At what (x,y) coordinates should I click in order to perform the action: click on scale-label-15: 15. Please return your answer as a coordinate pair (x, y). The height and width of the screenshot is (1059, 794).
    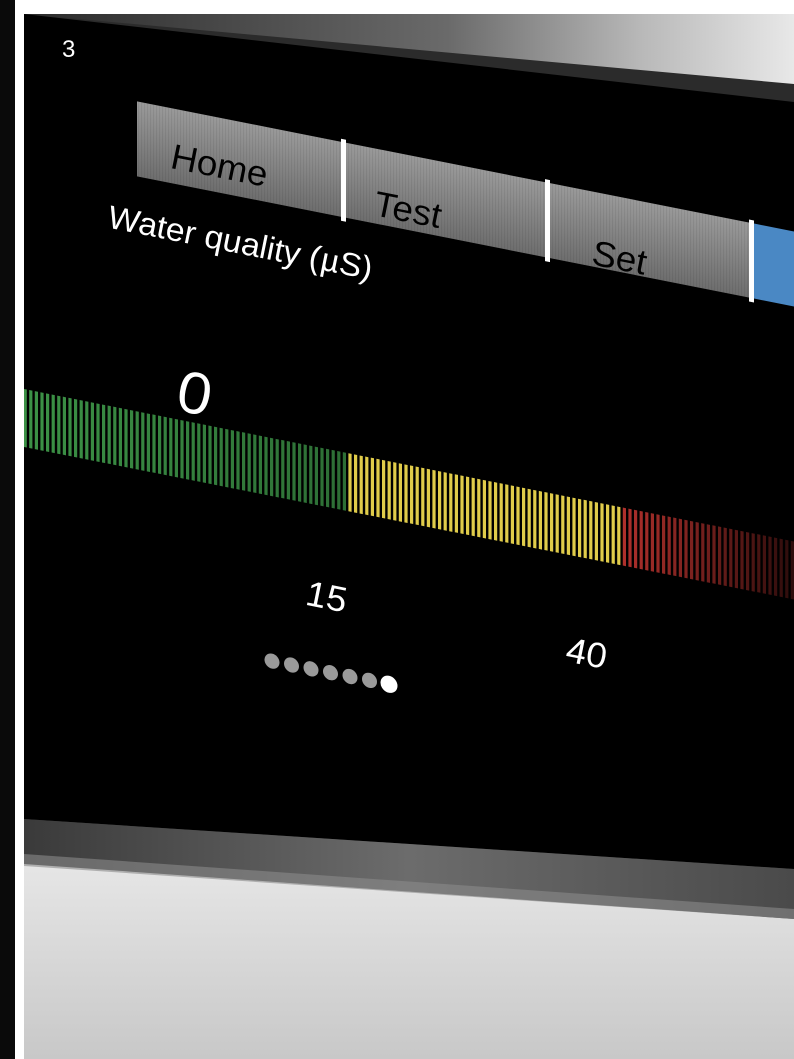
    Looking at the image, I should click on (326, 596).